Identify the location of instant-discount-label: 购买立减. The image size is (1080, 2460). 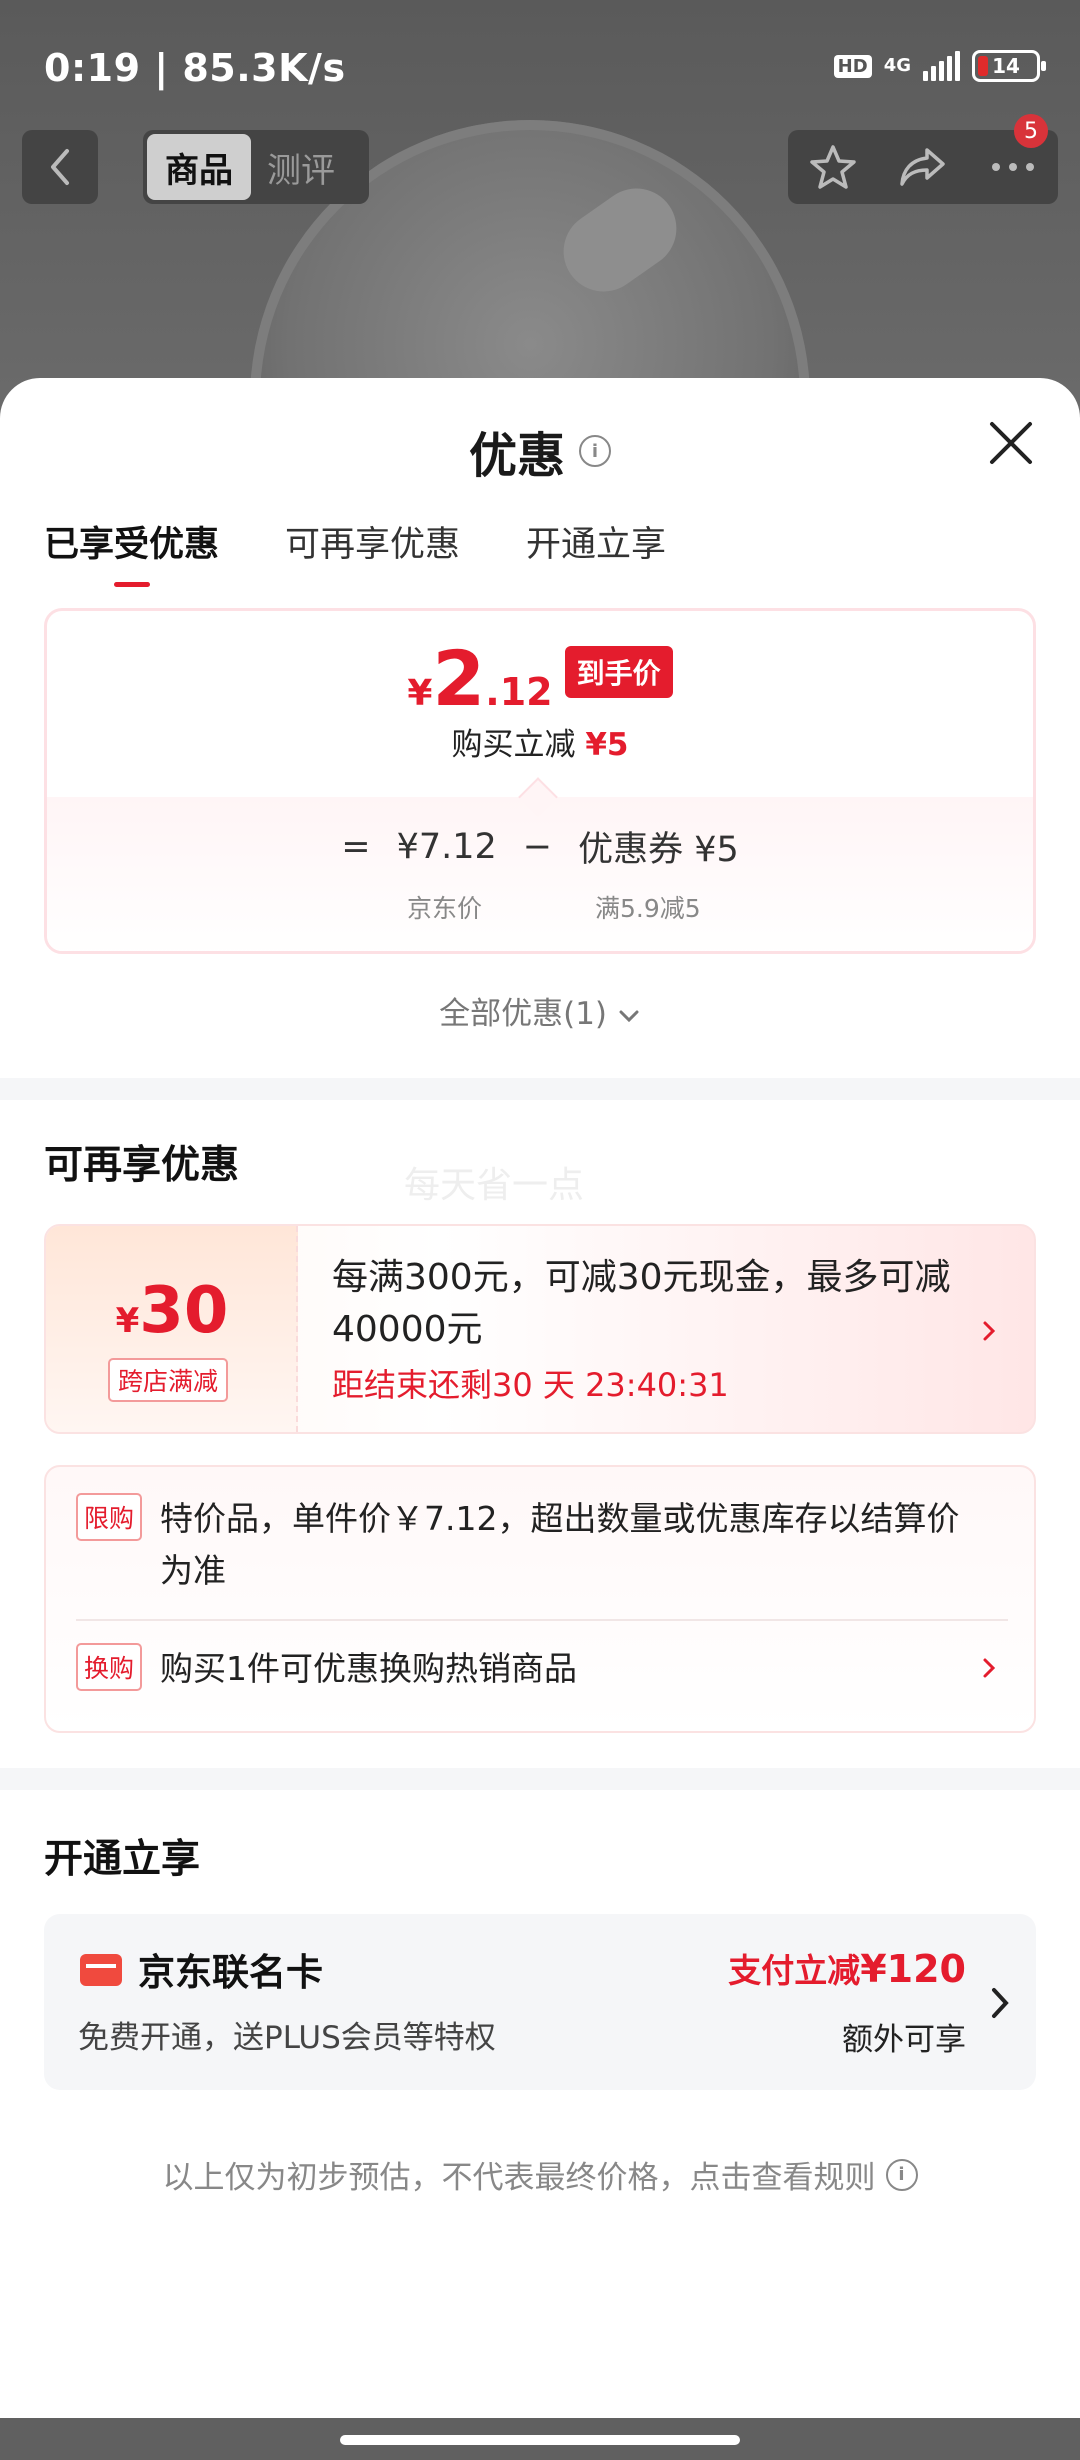
(513, 745).